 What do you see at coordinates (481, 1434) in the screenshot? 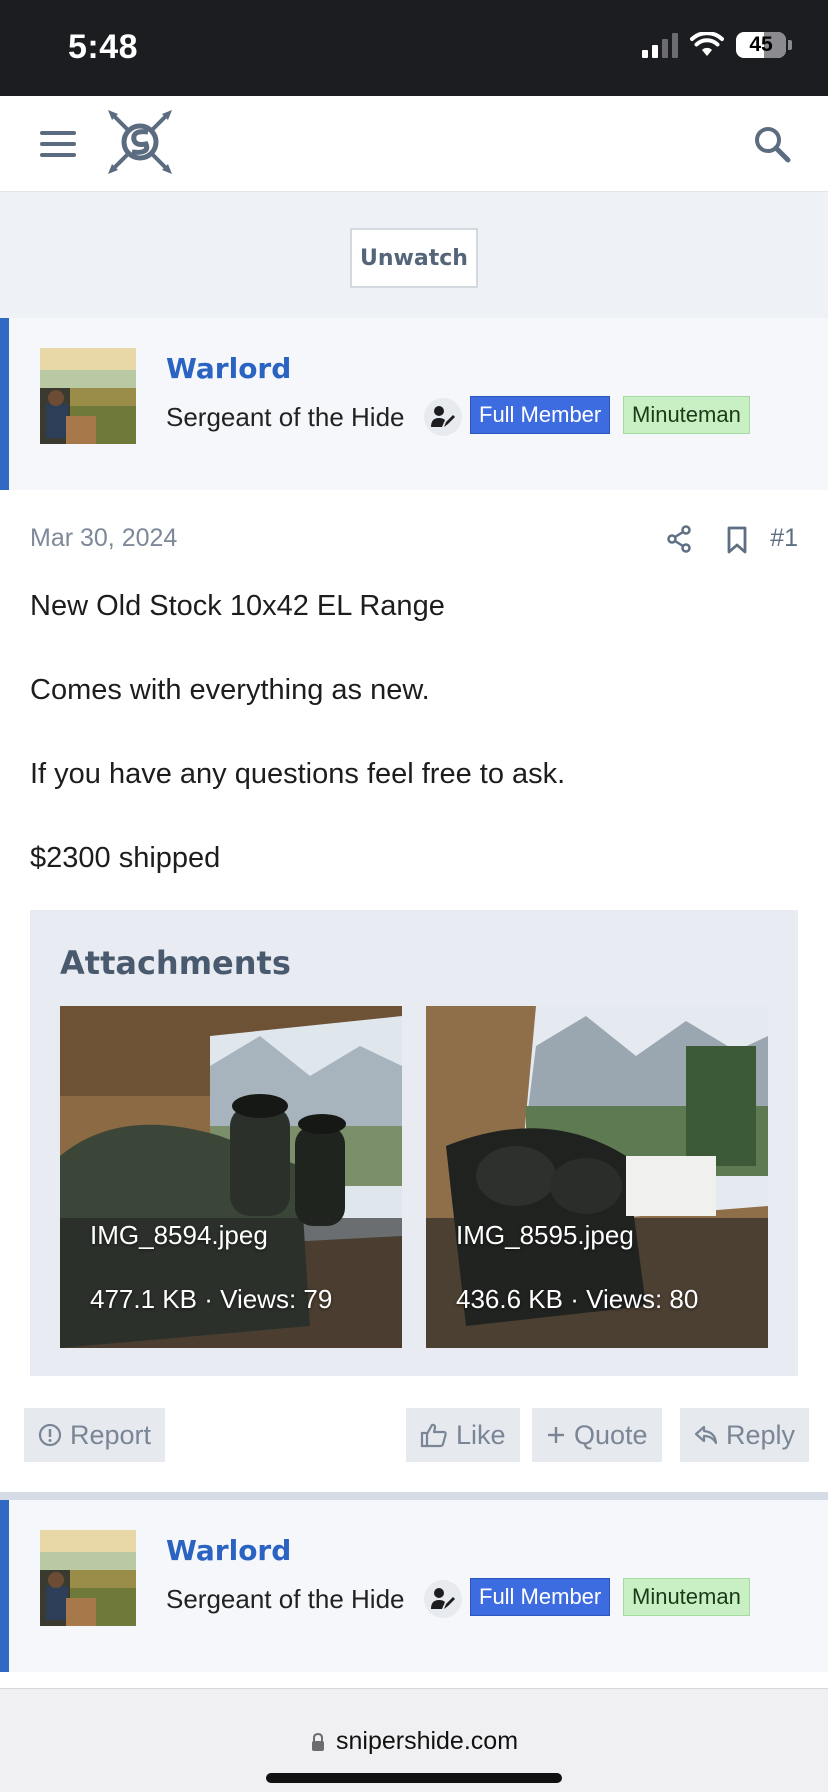
I see `like-label: Like` at bounding box center [481, 1434].